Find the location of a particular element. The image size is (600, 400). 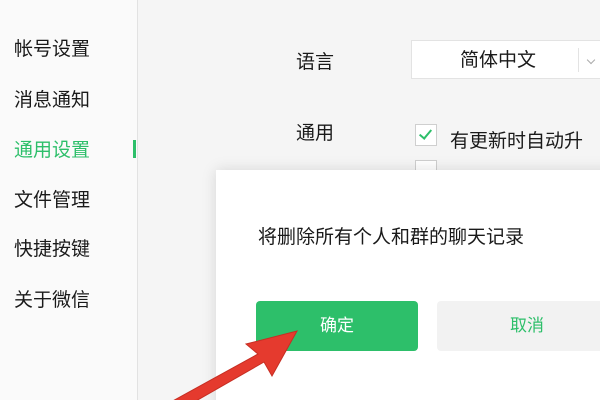

cancel-button-label: 取消 is located at coordinates (527, 325).